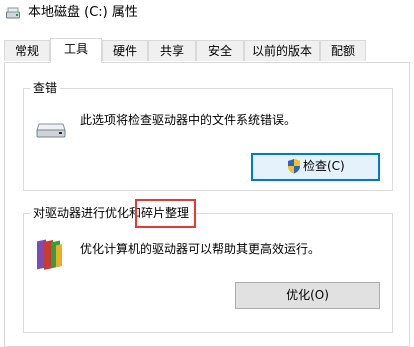 Image resolution: width=414 pixels, height=347 pixels. I want to click on uac-shield-icon, so click(294, 166).